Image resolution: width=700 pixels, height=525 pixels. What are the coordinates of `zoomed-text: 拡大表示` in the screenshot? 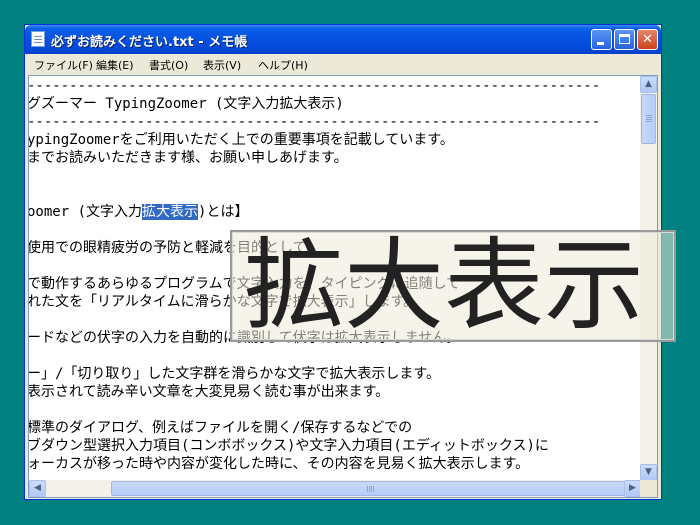 It's located at (444, 286).